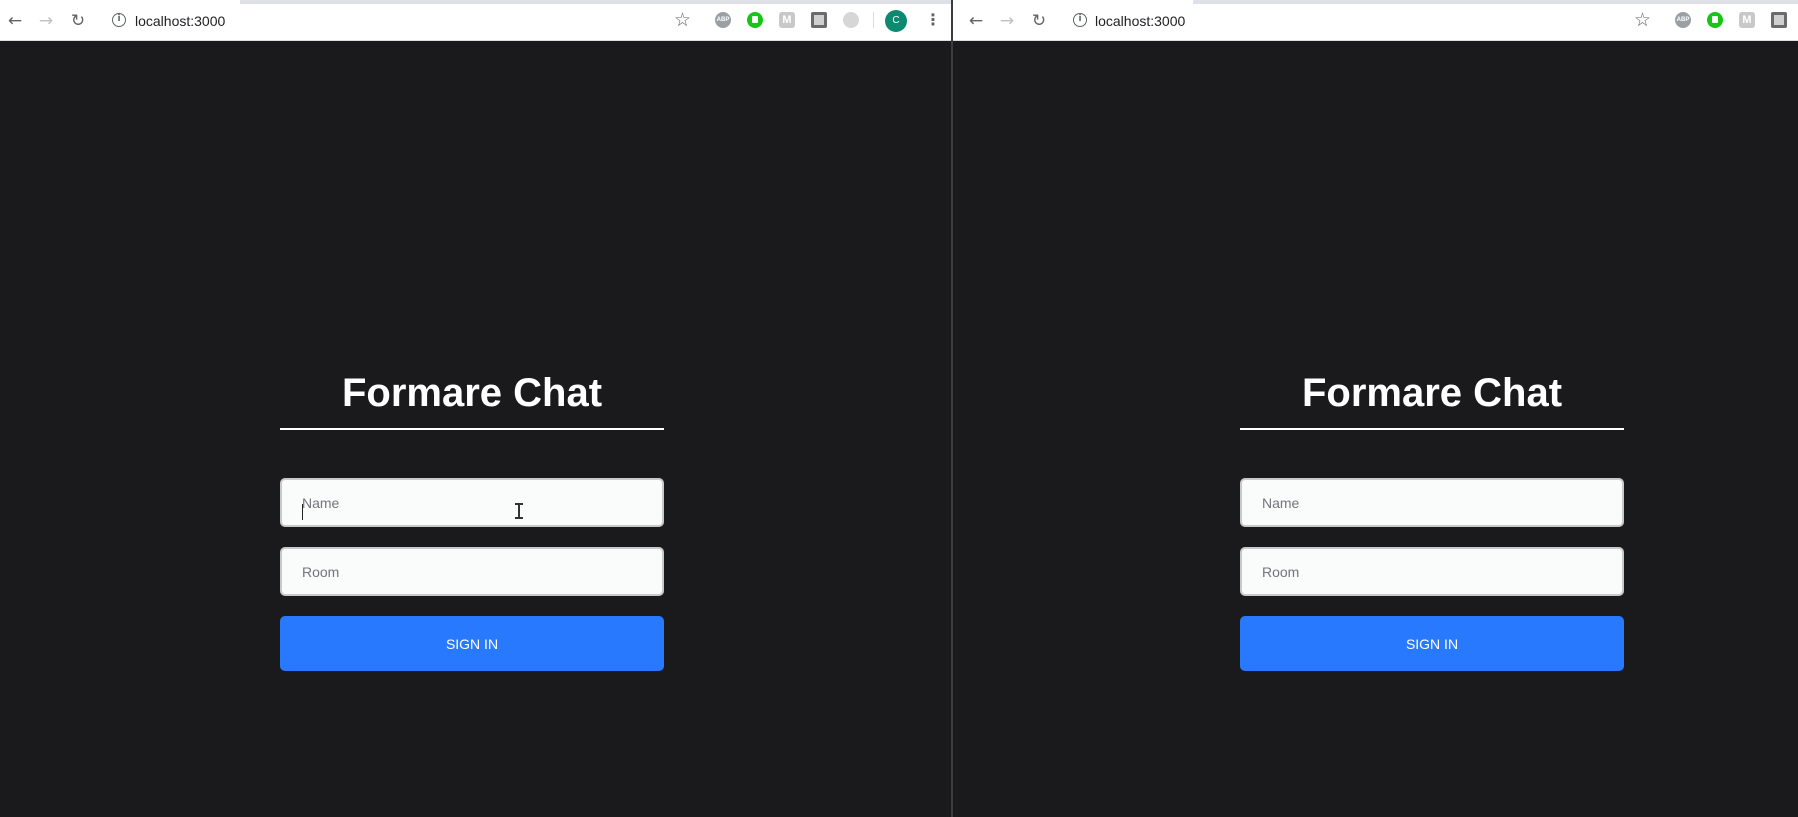 This screenshot has height=817, width=1798. I want to click on text-caret, so click(302, 512).